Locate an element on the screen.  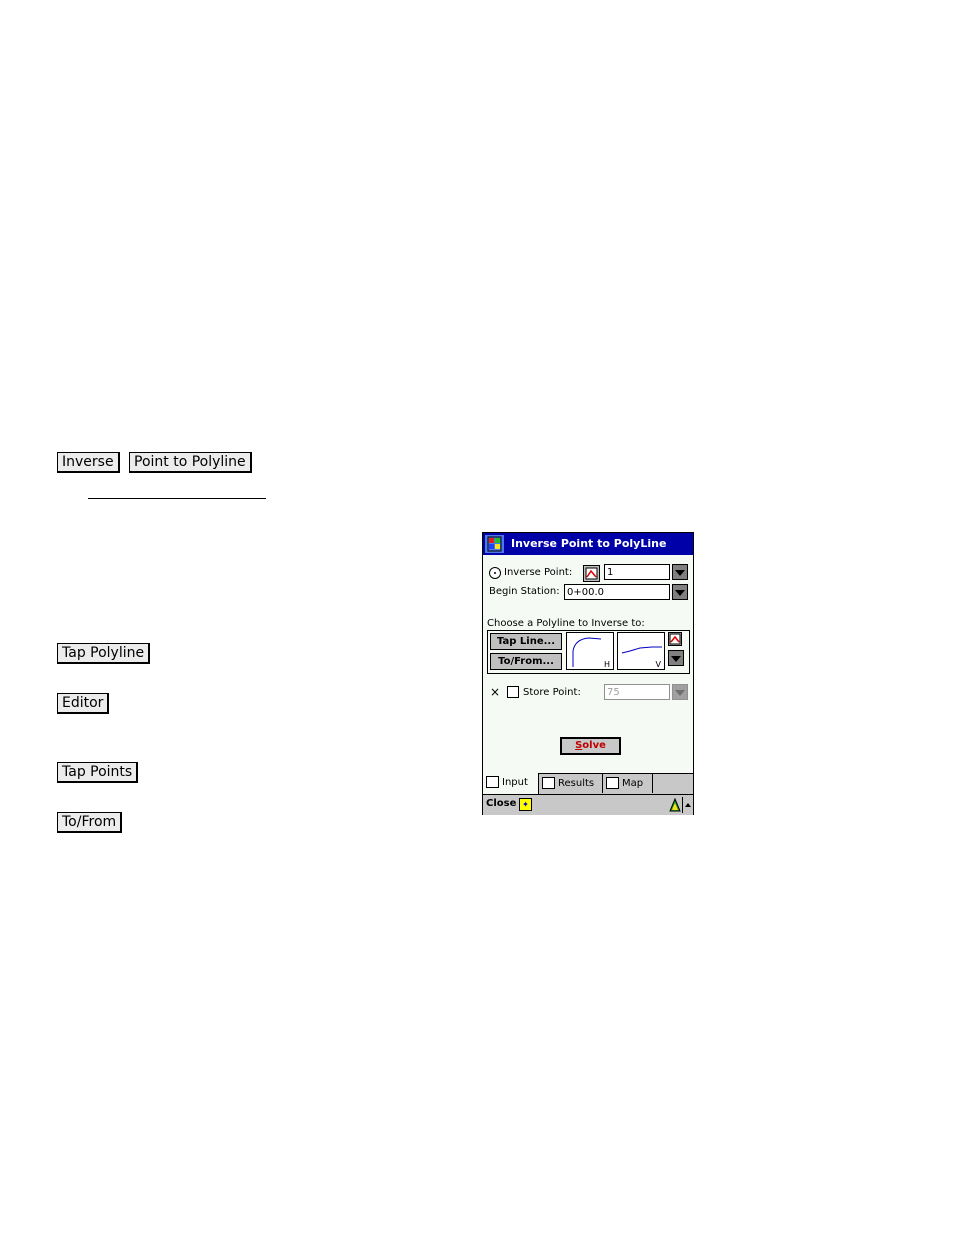
window-title: Inverse Point to PolyLine is located at coordinates (589, 543).